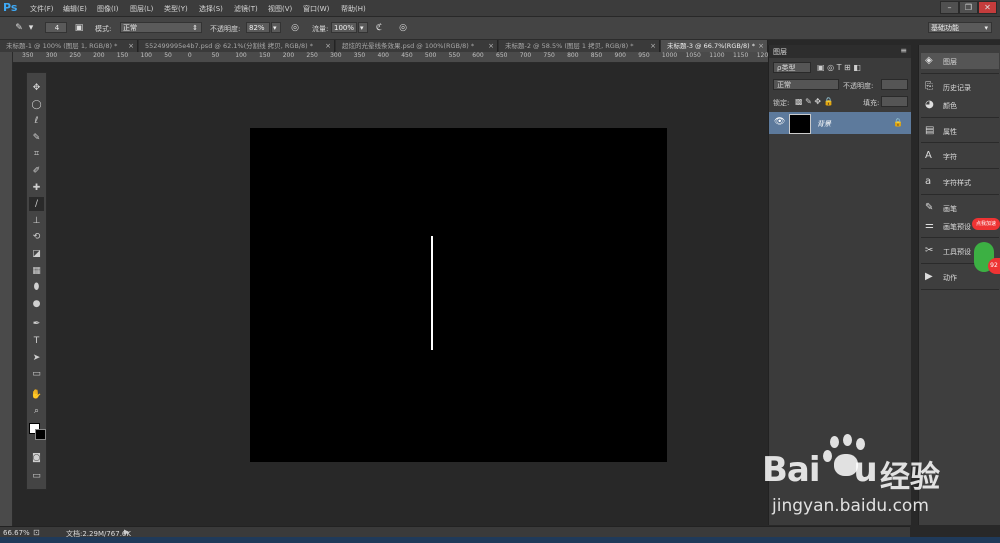 This screenshot has height=543, width=1000. What do you see at coordinates (36, 138) in the screenshot?
I see `quick-select-tool-icon: ✎` at bounding box center [36, 138].